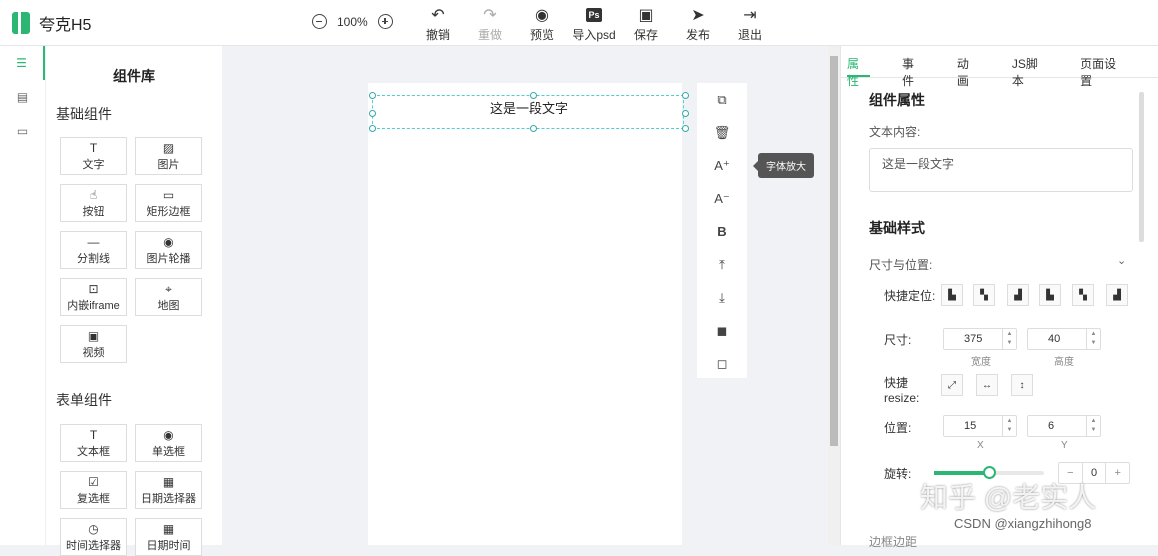  Describe the element at coordinates (895, 132) in the screenshot. I see `text-content-label: 文本内容:` at that location.